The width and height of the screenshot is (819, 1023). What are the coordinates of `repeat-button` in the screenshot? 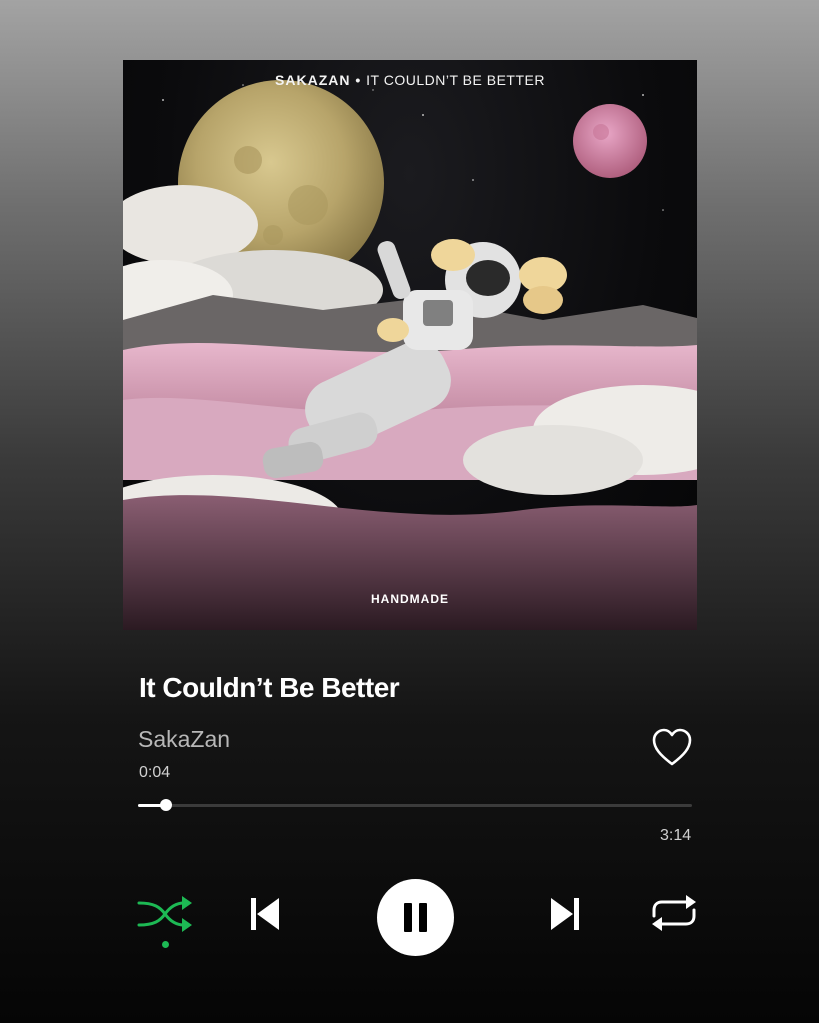 It's located at (674, 913).